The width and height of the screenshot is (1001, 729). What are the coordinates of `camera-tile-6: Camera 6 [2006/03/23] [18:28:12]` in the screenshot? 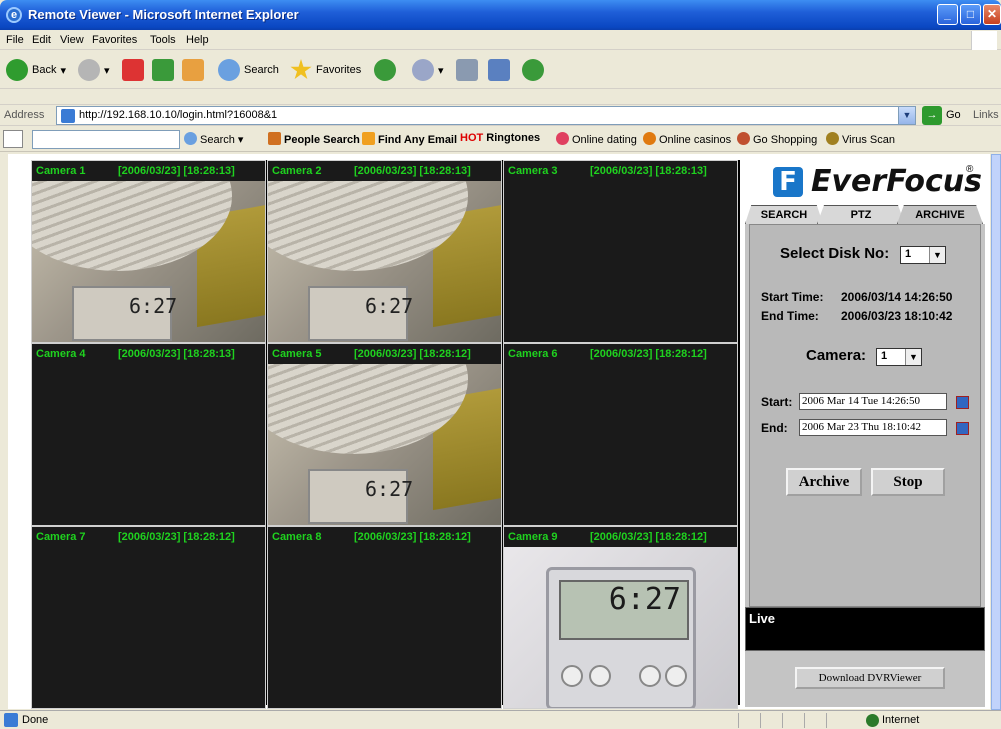 It's located at (620, 434).